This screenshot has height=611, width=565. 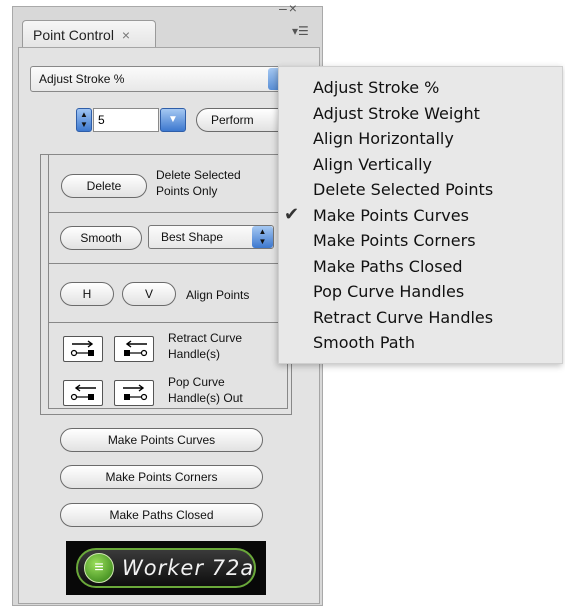 I want to click on pop-handle-out-button, so click(x=134, y=393).